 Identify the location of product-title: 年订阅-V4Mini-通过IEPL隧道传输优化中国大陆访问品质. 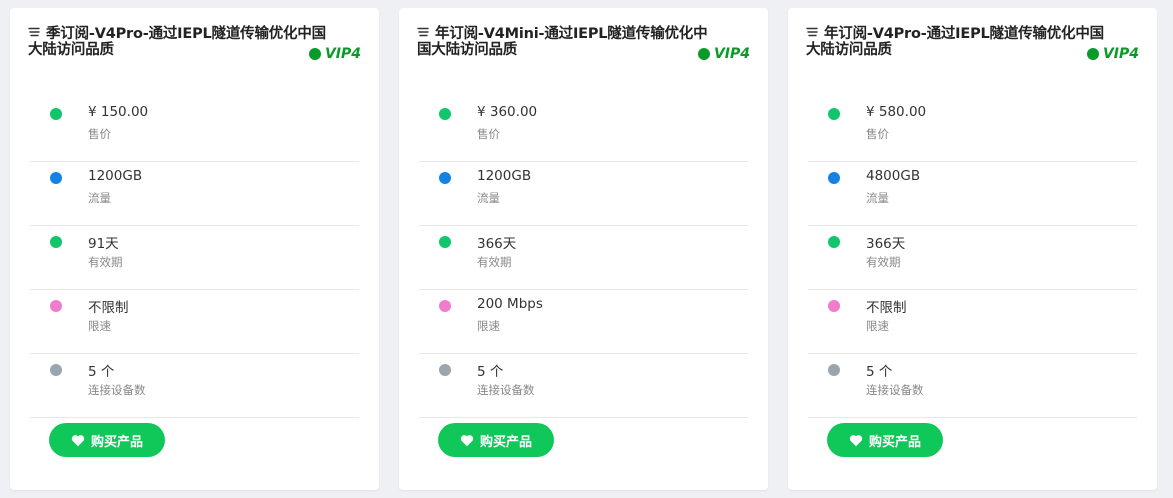
(567, 42).